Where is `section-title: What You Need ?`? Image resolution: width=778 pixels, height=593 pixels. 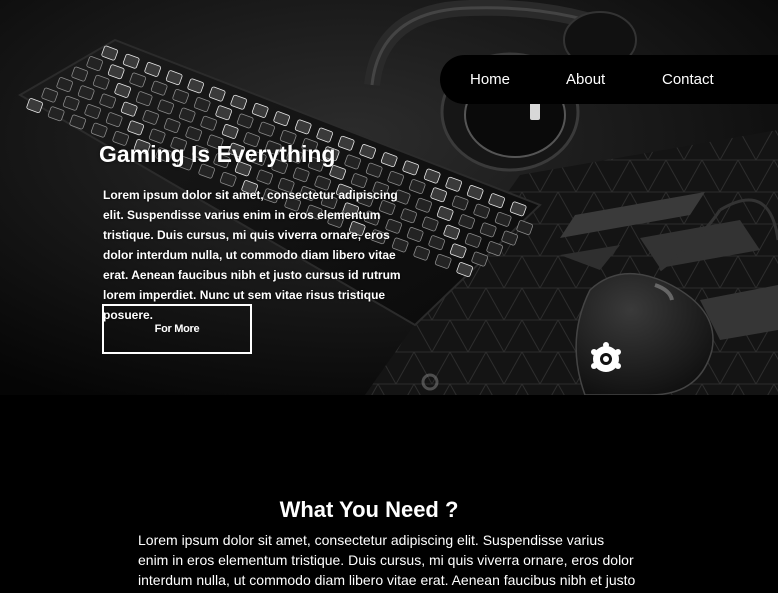
section-title: What You Need ? is located at coordinates (369, 509).